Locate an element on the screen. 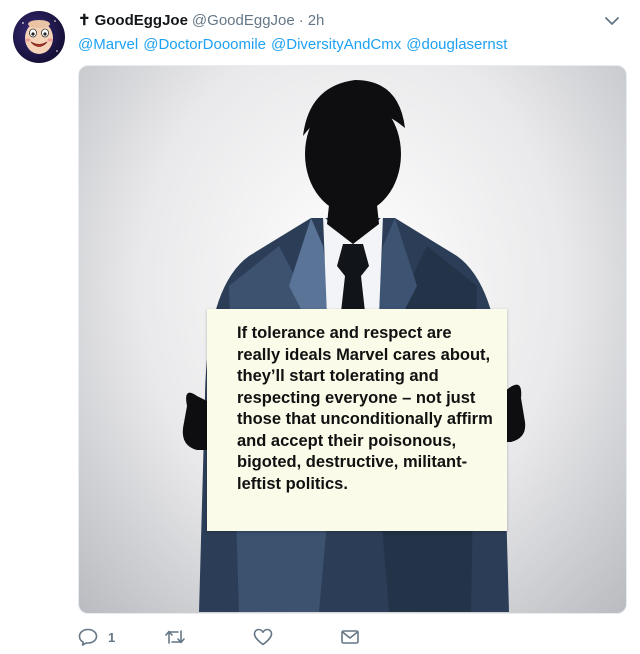 Image resolution: width=640 pixels, height=654 pixels. direct-message-button is located at coordinates (350, 637).